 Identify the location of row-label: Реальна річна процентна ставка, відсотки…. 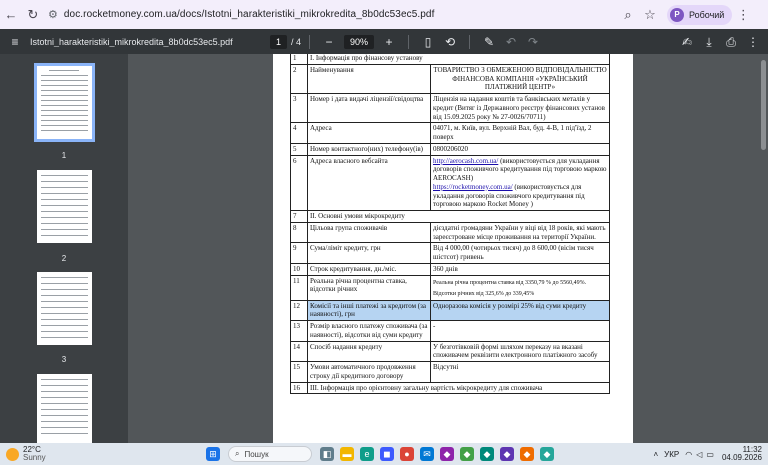
(369, 287).